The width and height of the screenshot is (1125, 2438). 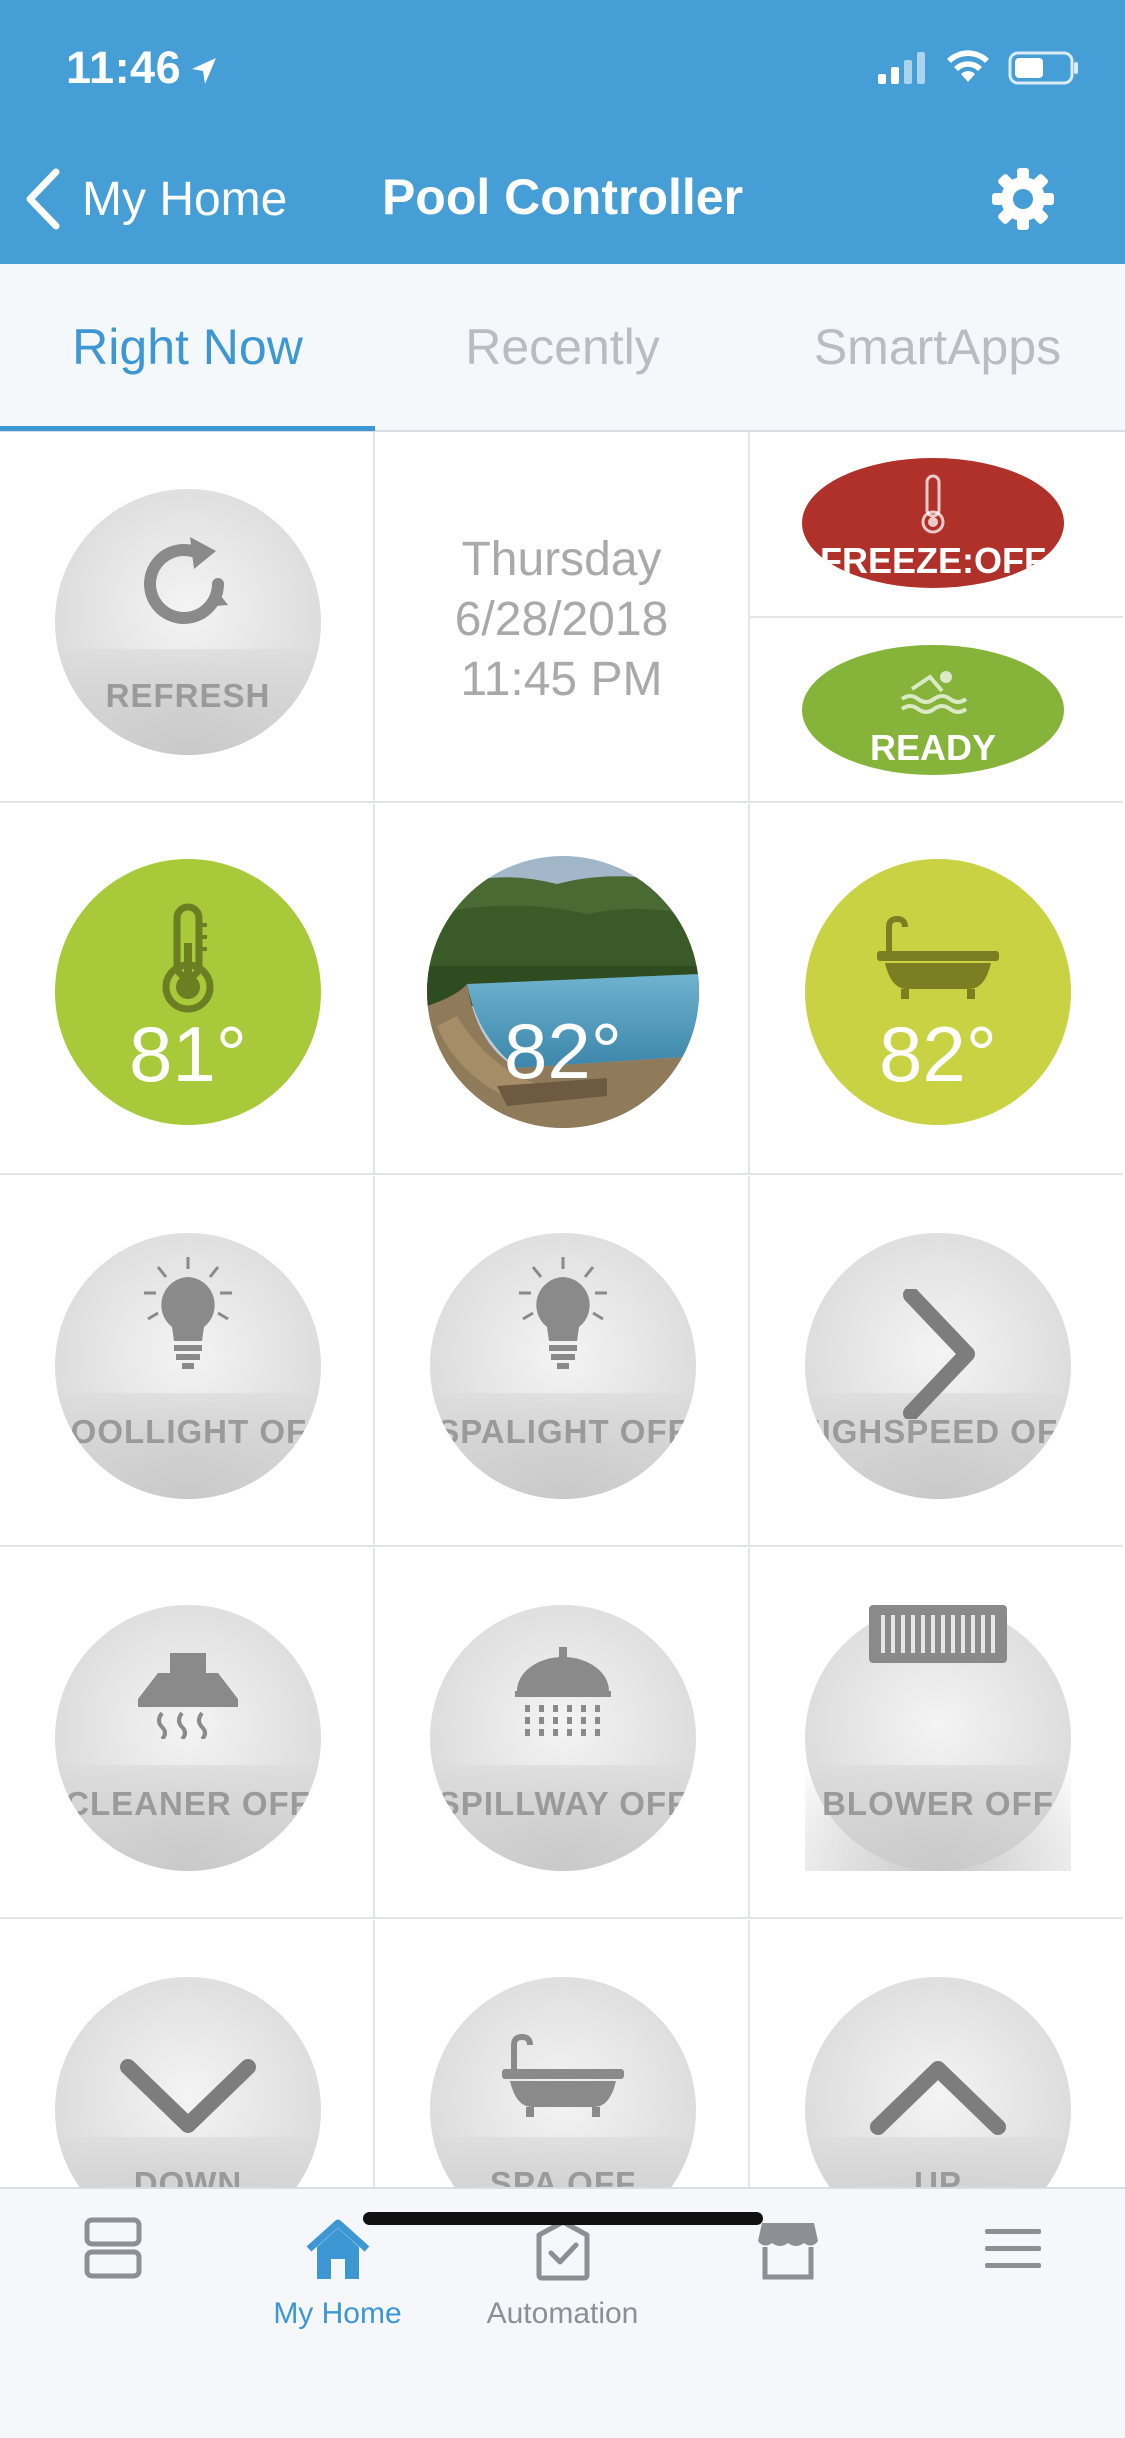 What do you see at coordinates (938, 1431) in the screenshot?
I see `highspeed-label: HIGHSPEED OFF` at bounding box center [938, 1431].